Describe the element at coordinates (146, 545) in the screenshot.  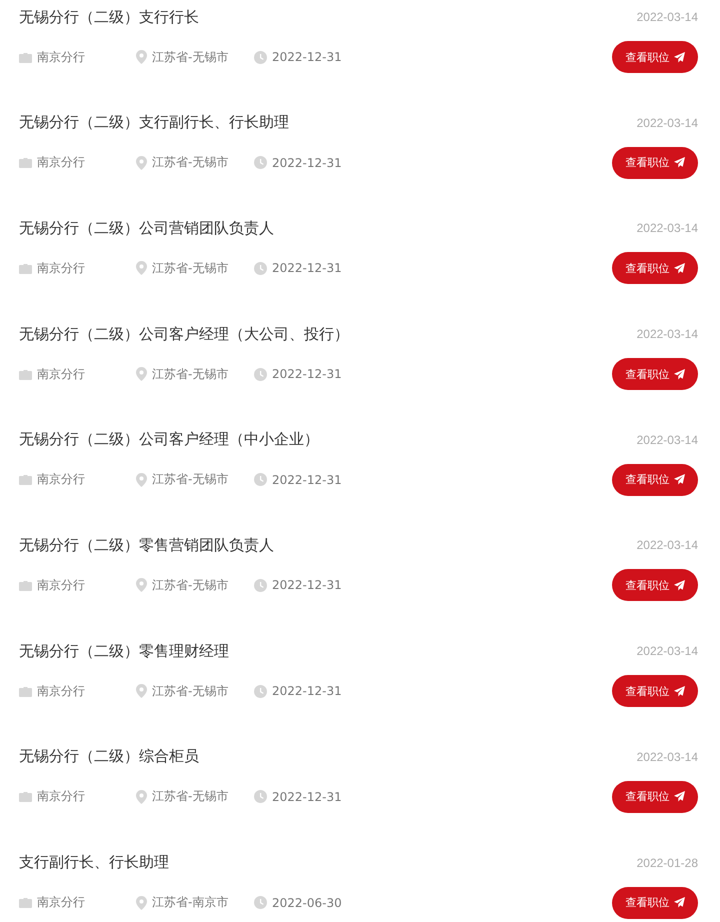
I see `job-title: 无锡分行（二级）零售营销团队负责人` at that location.